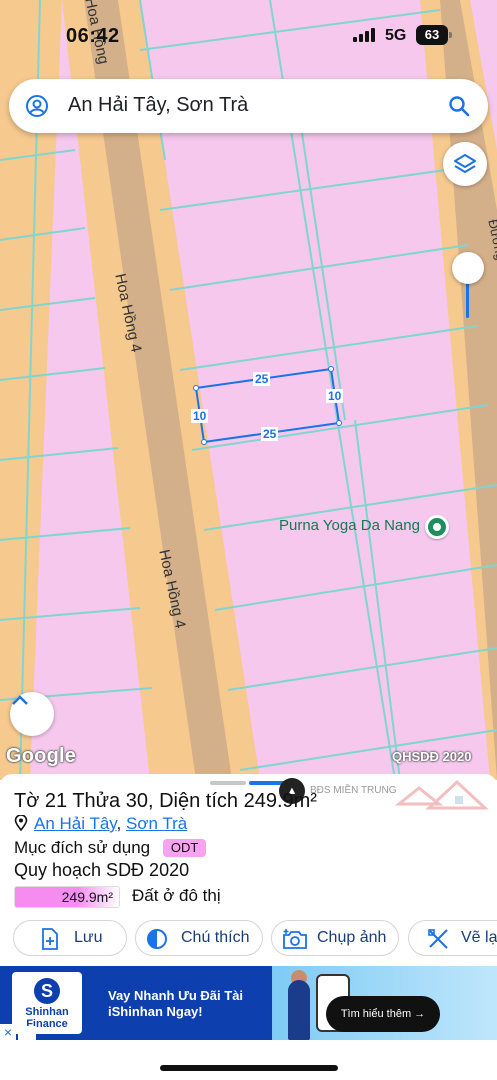 The height and width of the screenshot is (1080, 497). Describe the element at coordinates (8, 1032) in the screenshot. I see `ad-close-icon: ×` at that location.